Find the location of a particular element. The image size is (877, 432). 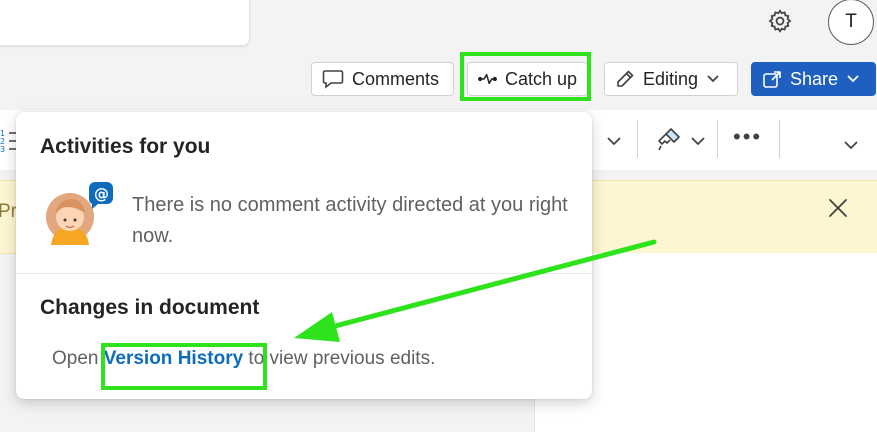

close-icon is located at coordinates (838, 208).